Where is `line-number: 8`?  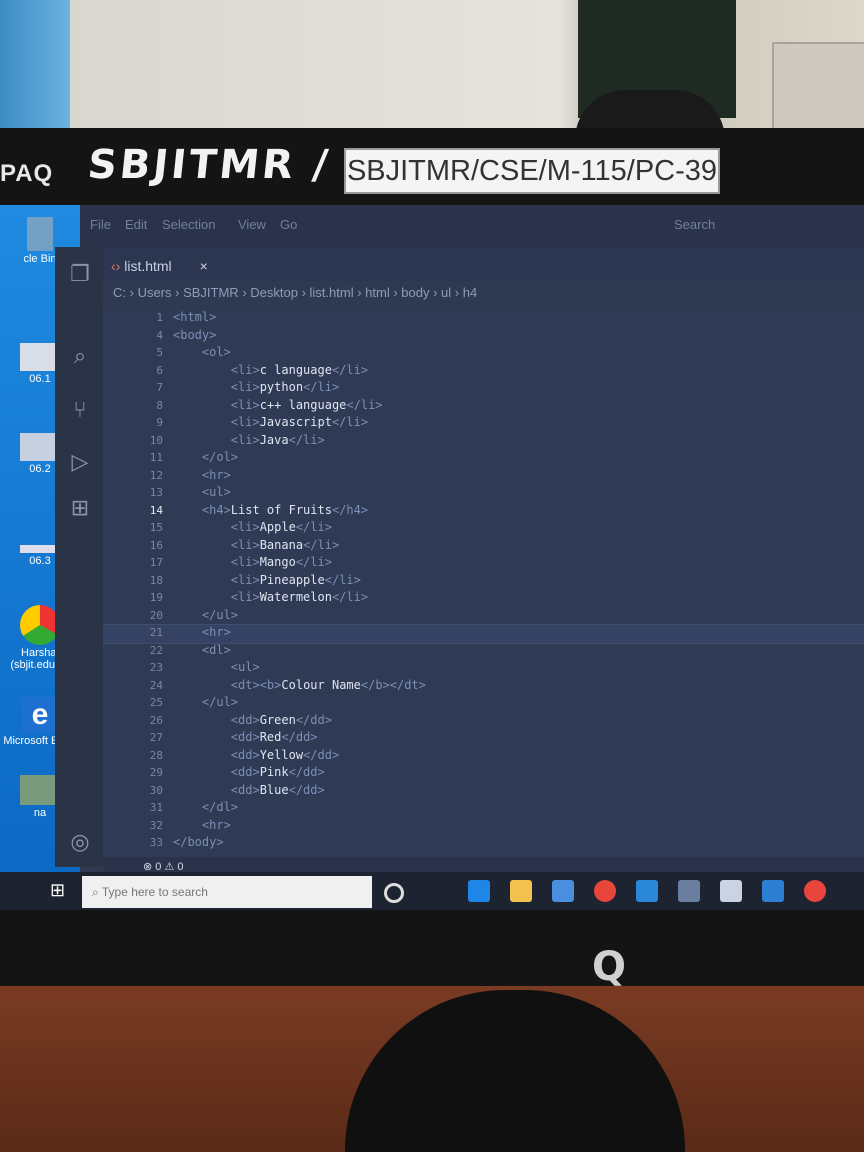 line-number: 8 is located at coordinates (159, 405).